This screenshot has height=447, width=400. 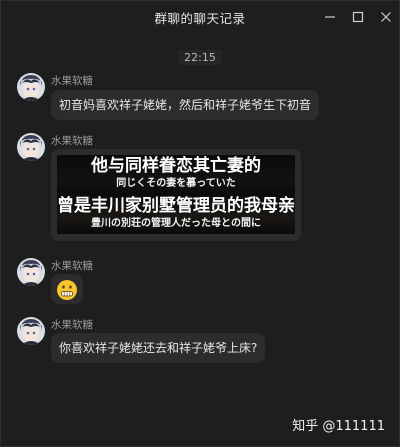 I want to click on emoji-message-bubble, so click(x=67, y=289).